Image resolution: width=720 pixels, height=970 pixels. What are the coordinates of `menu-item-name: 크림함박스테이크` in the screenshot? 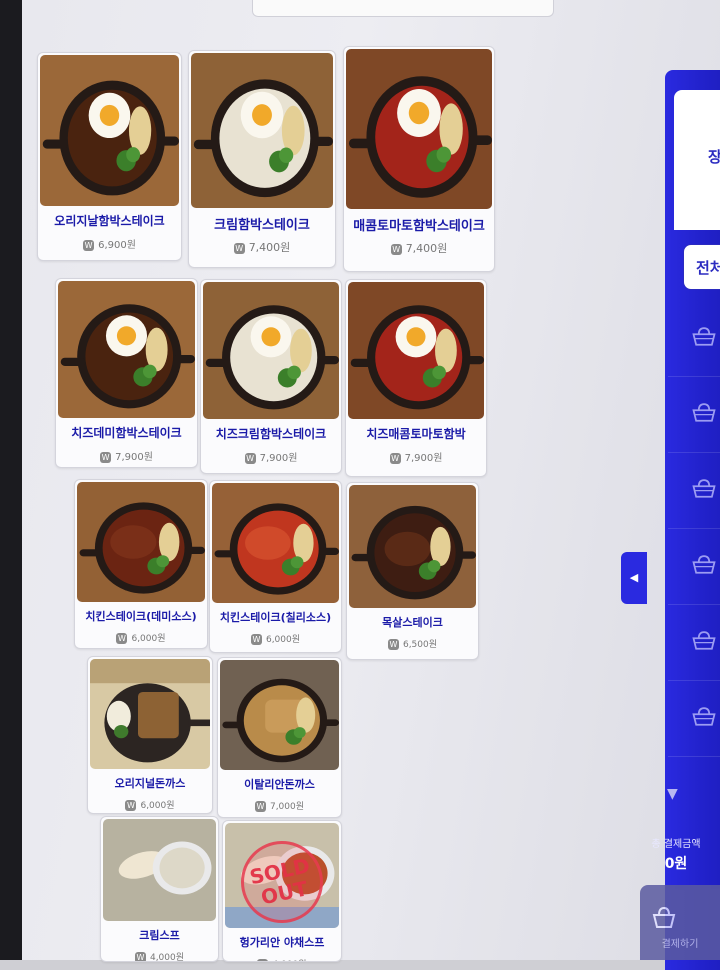 It's located at (262, 225).